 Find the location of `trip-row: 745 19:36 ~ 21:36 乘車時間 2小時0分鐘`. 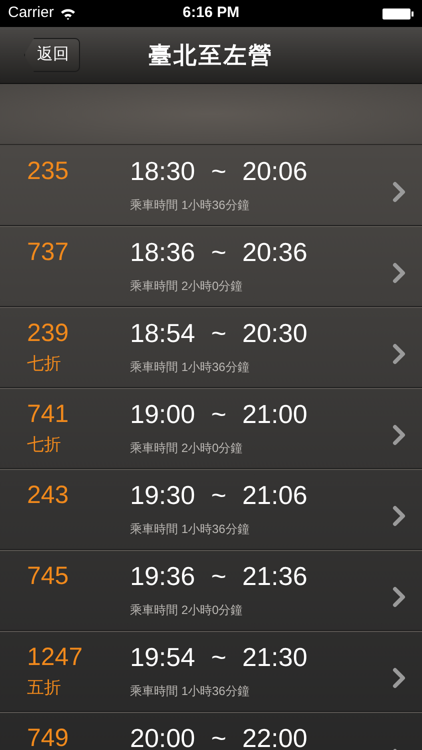

trip-row: 745 19:36 ~ 21:36 乘車時間 2小時0分鐘 is located at coordinates (211, 590).